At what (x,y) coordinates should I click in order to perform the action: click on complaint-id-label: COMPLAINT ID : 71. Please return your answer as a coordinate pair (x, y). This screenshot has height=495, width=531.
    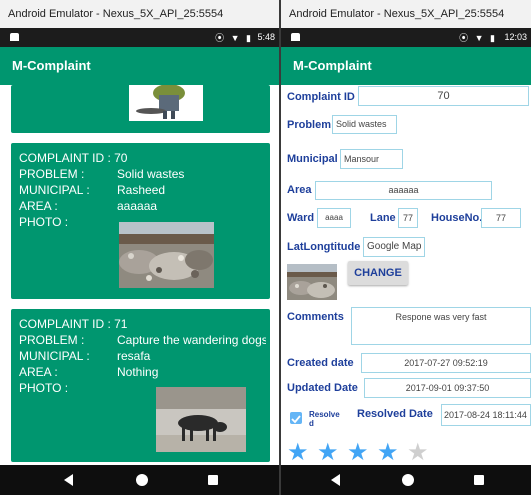
    Looking at the image, I should click on (73, 324).